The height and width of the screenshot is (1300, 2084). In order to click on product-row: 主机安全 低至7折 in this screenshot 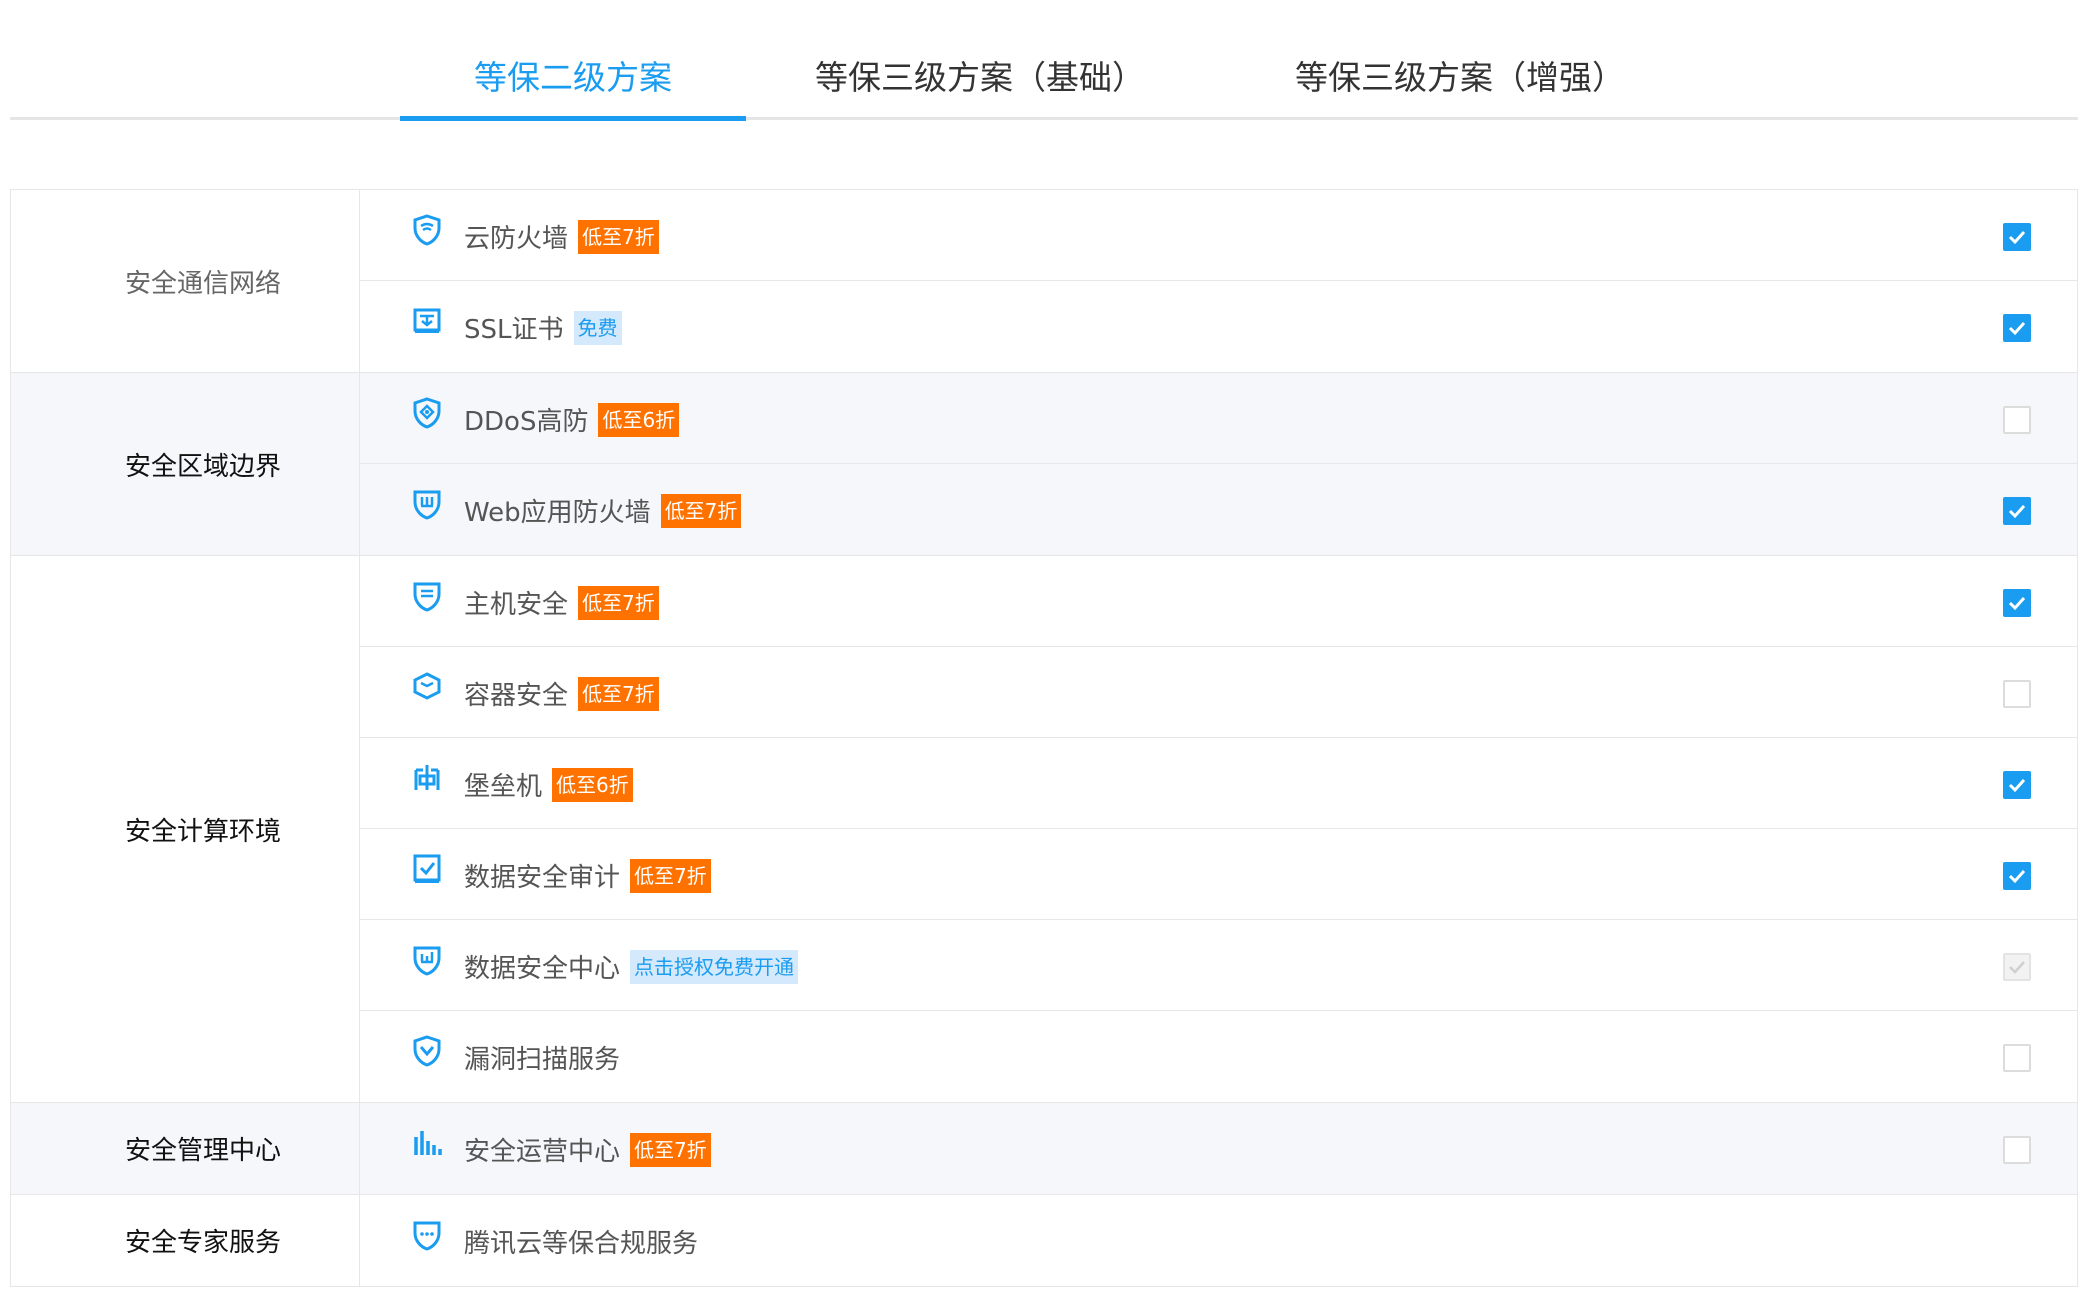, I will do `click(1218, 601)`.